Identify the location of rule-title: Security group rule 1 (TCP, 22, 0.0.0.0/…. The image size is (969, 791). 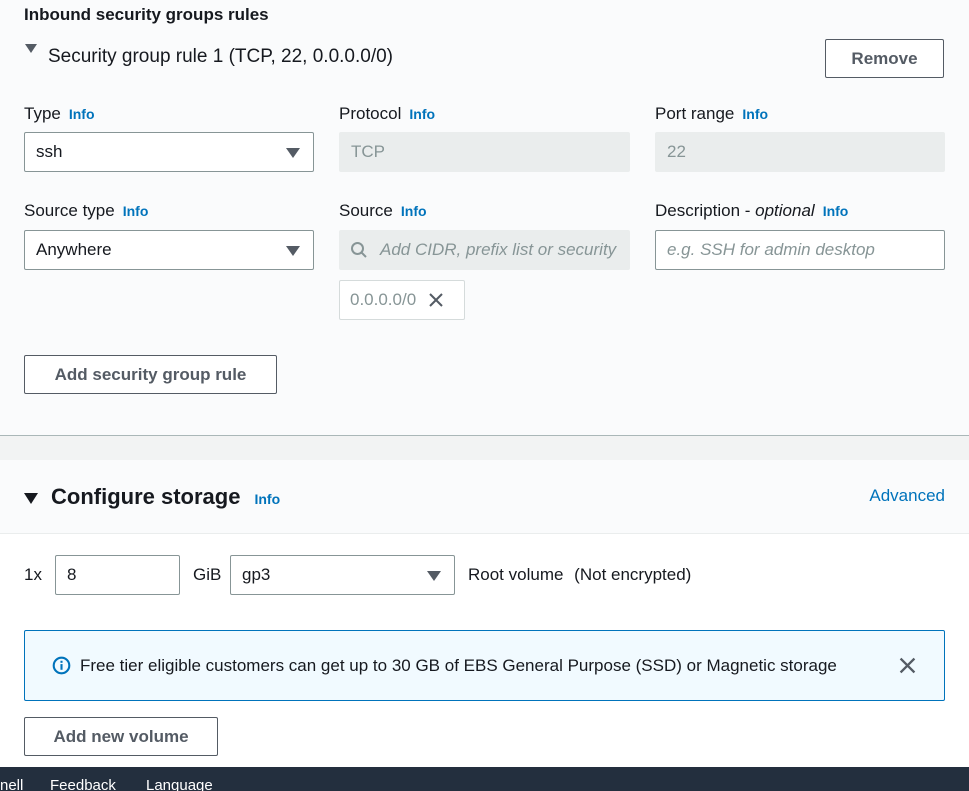
(220, 57).